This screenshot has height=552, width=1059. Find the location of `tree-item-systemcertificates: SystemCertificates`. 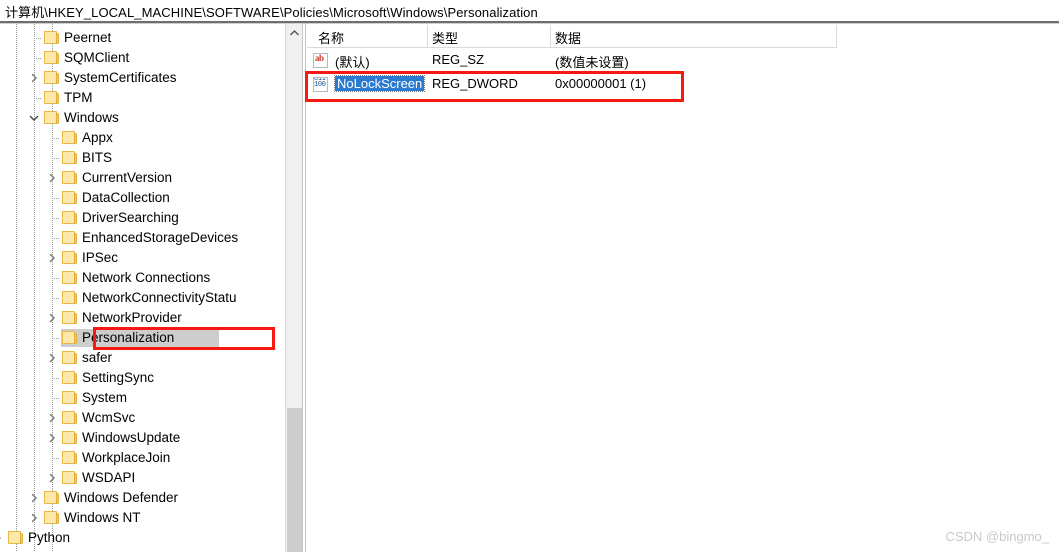

tree-item-systemcertificates: SystemCertificates is located at coordinates (142, 78).